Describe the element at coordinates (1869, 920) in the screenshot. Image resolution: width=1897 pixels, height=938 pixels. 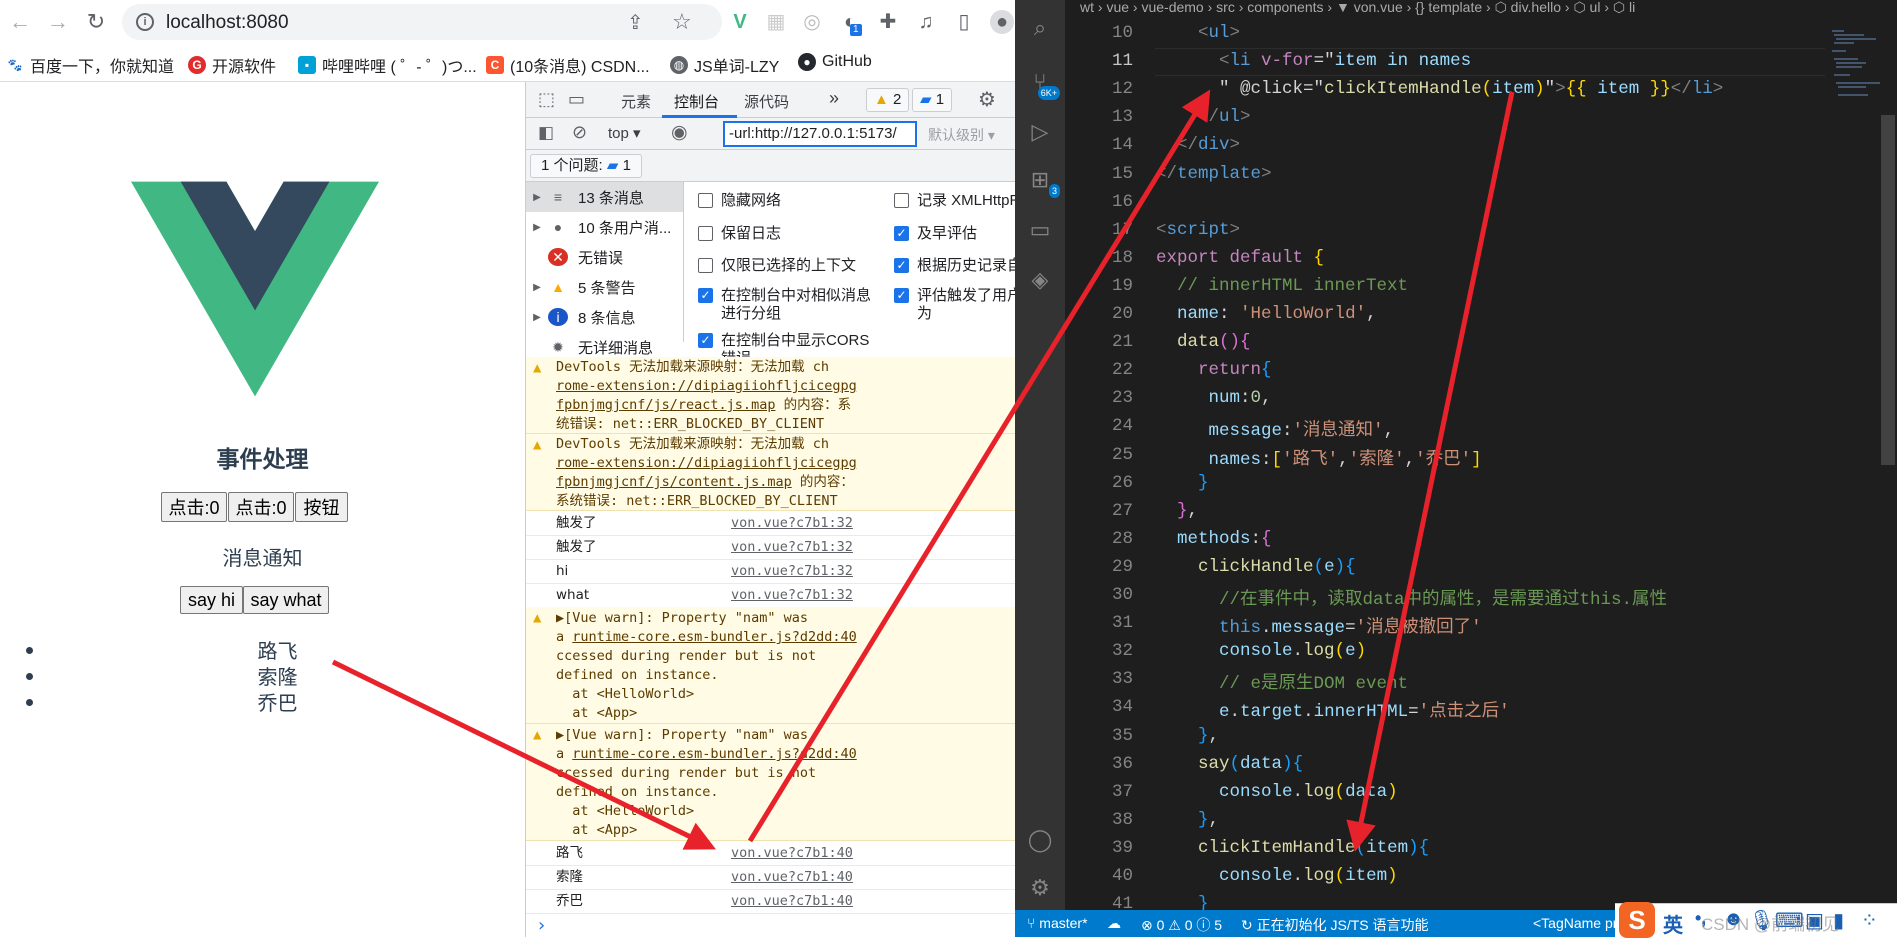
I see `menu-grid-icon: ⁘` at that location.